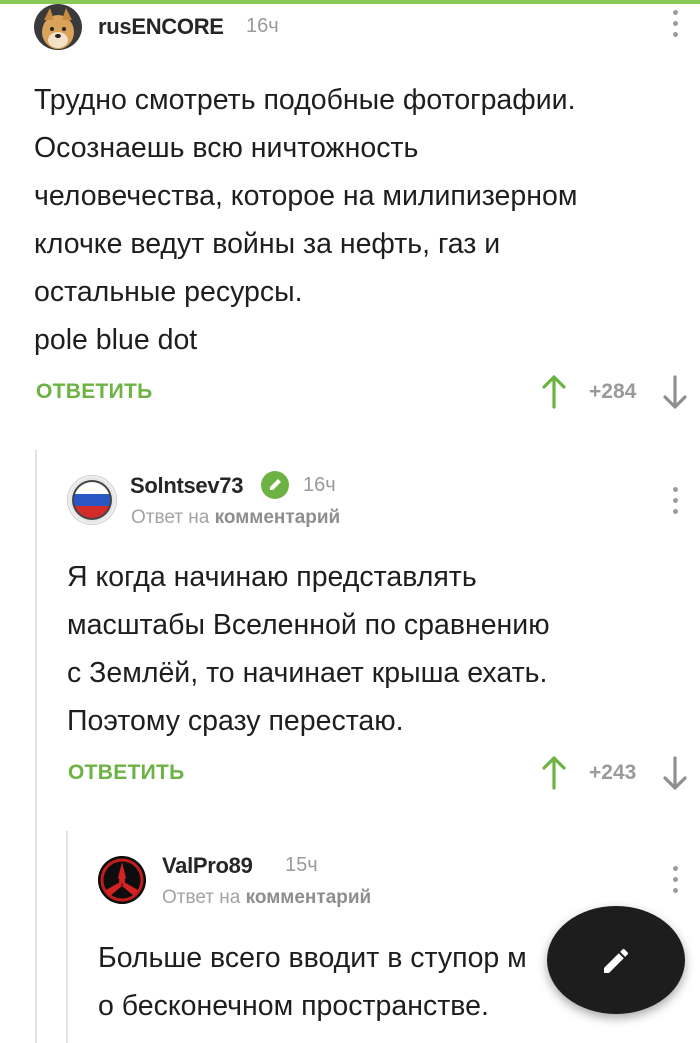 The image size is (700, 1043). Describe the element at coordinates (301, 865) in the screenshot. I see `timestamp: 15ч` at that location.